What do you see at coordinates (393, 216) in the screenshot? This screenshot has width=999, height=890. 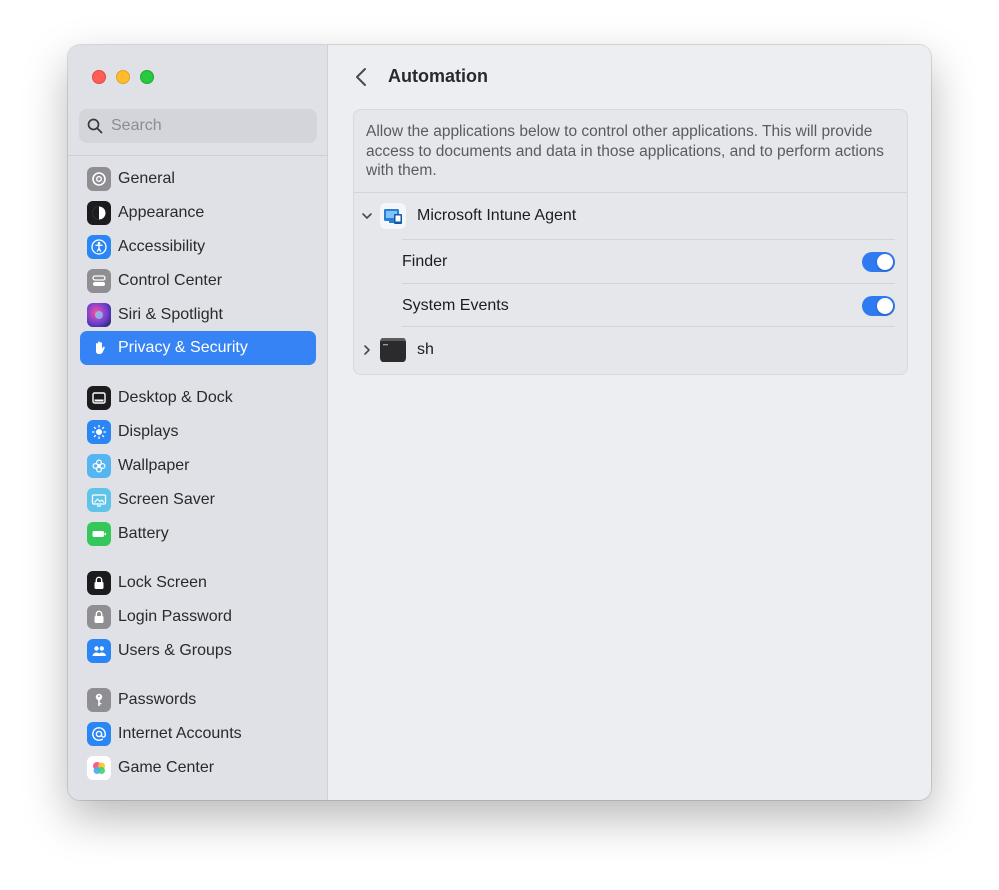 I see `intune-icon` at bounding box center [393, 216].